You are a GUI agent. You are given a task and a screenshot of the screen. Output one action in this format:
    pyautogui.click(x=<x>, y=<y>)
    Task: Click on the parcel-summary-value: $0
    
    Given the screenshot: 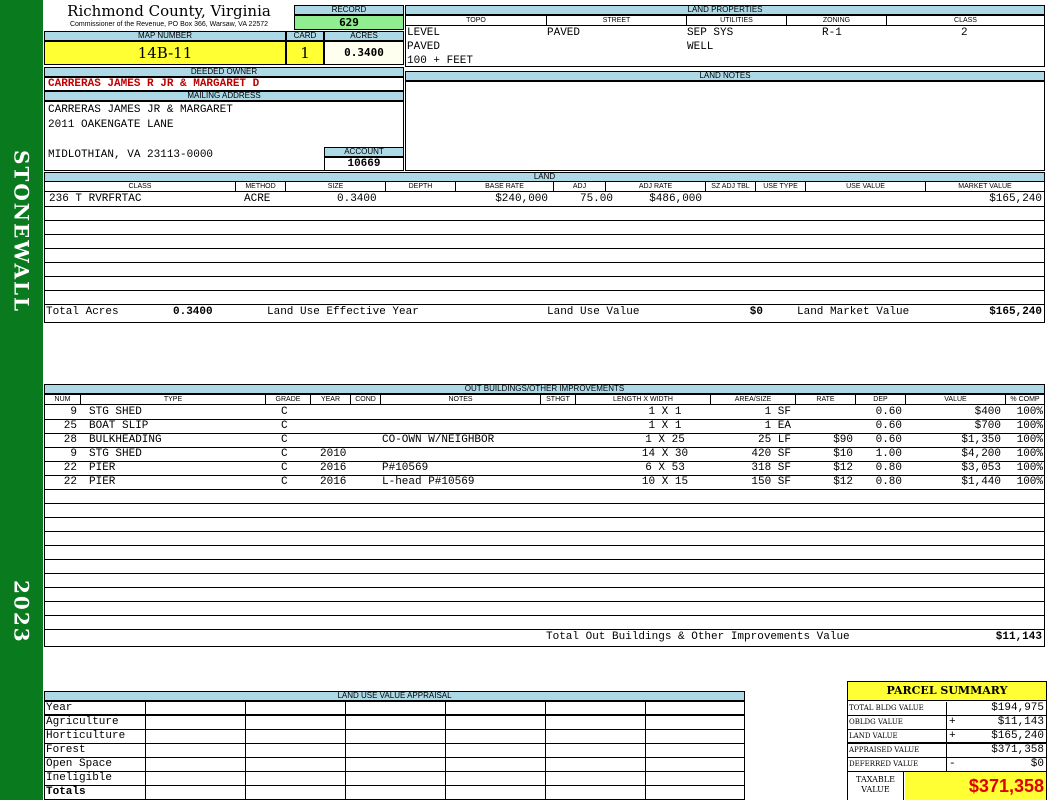 What is the action you would take?
    pyautogui.click(x=1037, y=764)
    